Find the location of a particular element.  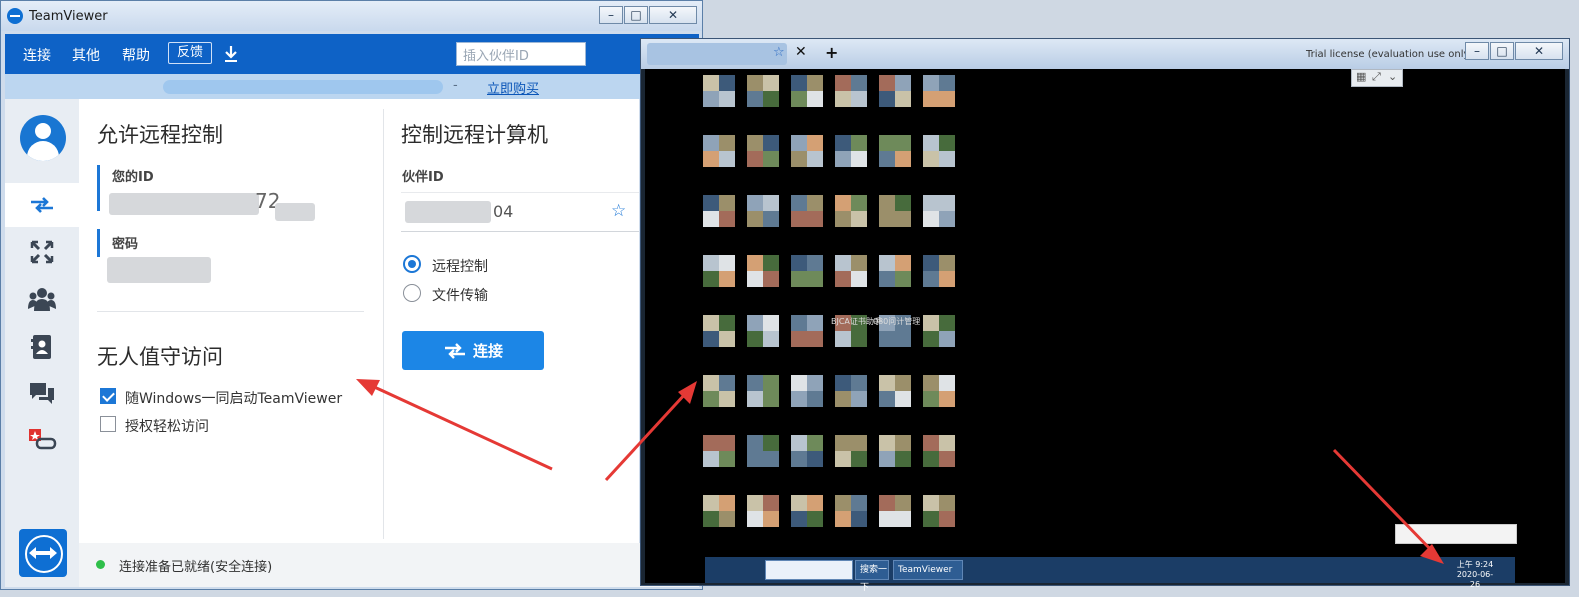

arrow-to-clock is located at coordinates (1384, 501).